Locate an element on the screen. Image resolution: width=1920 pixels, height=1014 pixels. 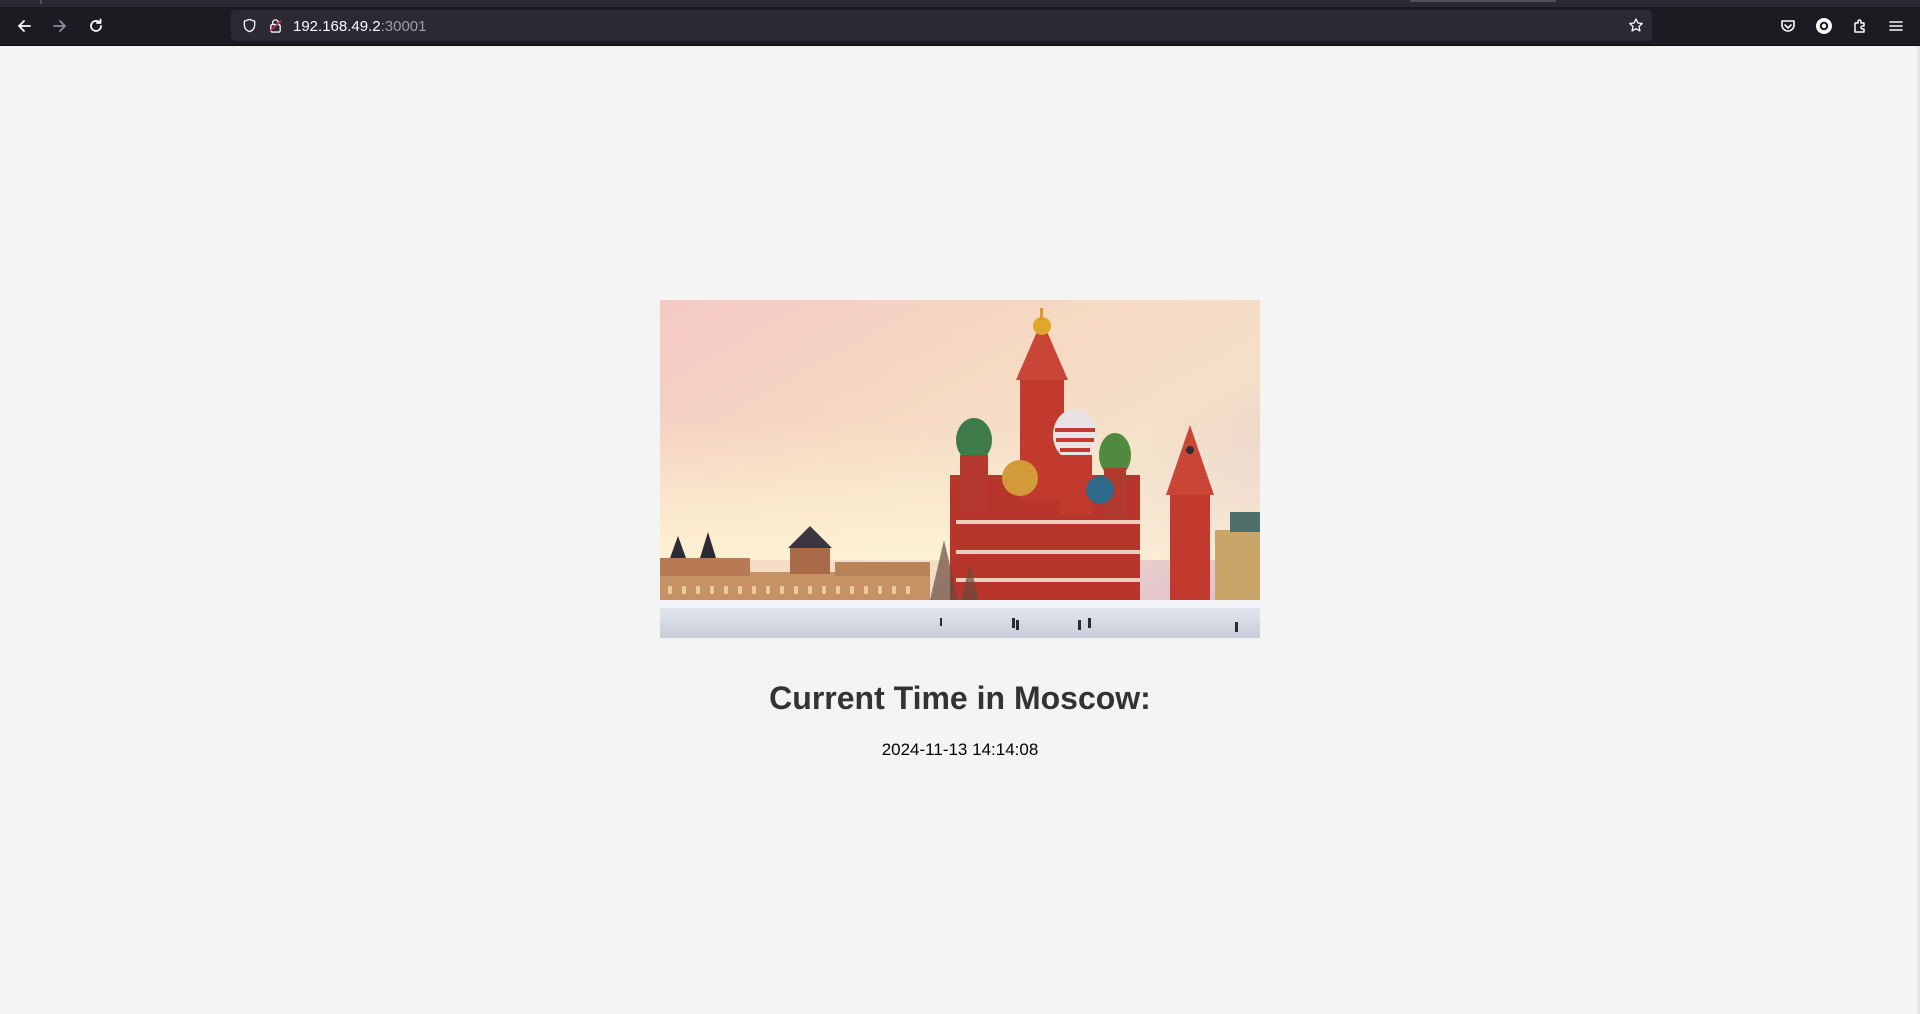
active-tab-indicator is located at coordinates (1483, 1).